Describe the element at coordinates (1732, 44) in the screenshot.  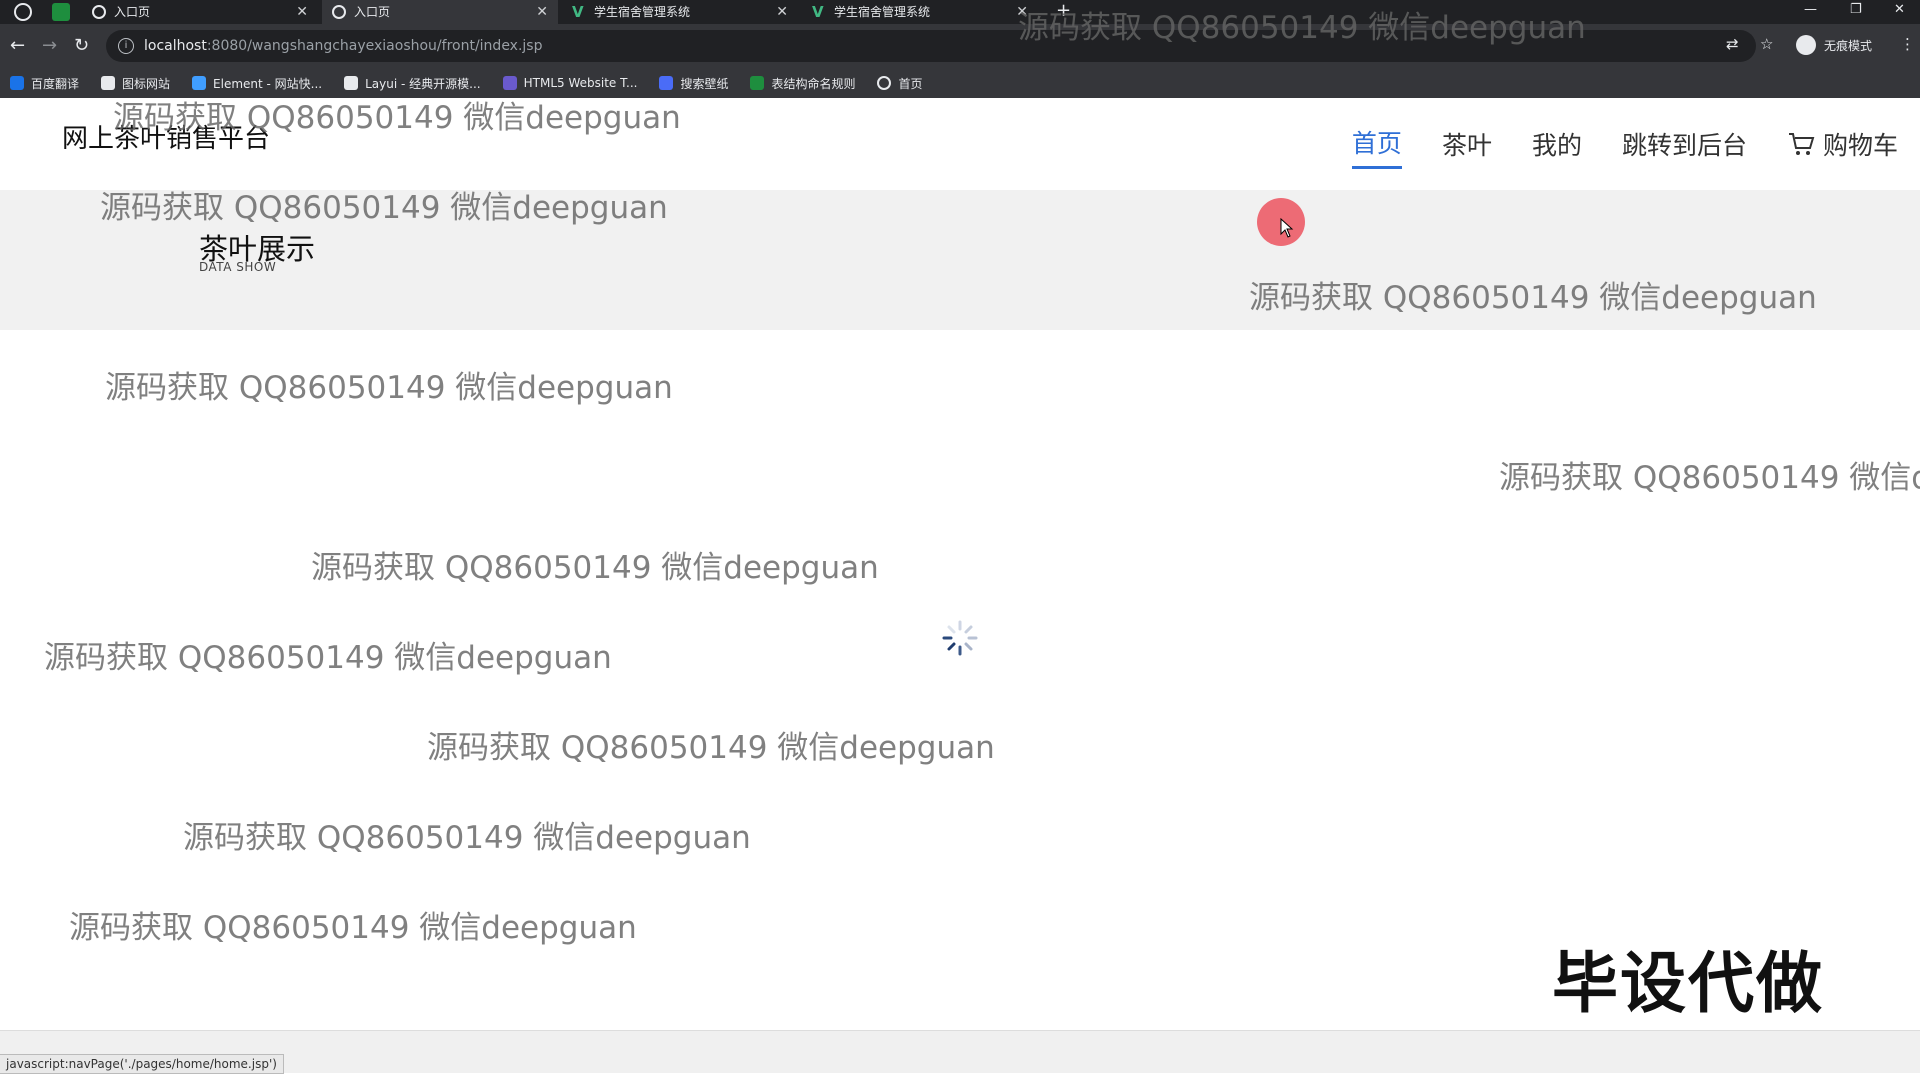
I see `translate-page-icon: ⇄` at that location.